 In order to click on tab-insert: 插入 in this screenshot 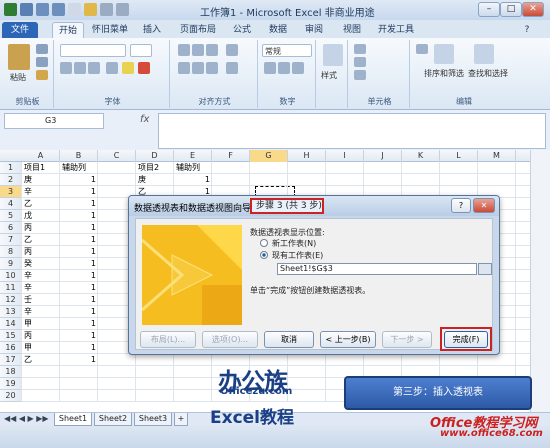, I will do `click(152, 30)`.